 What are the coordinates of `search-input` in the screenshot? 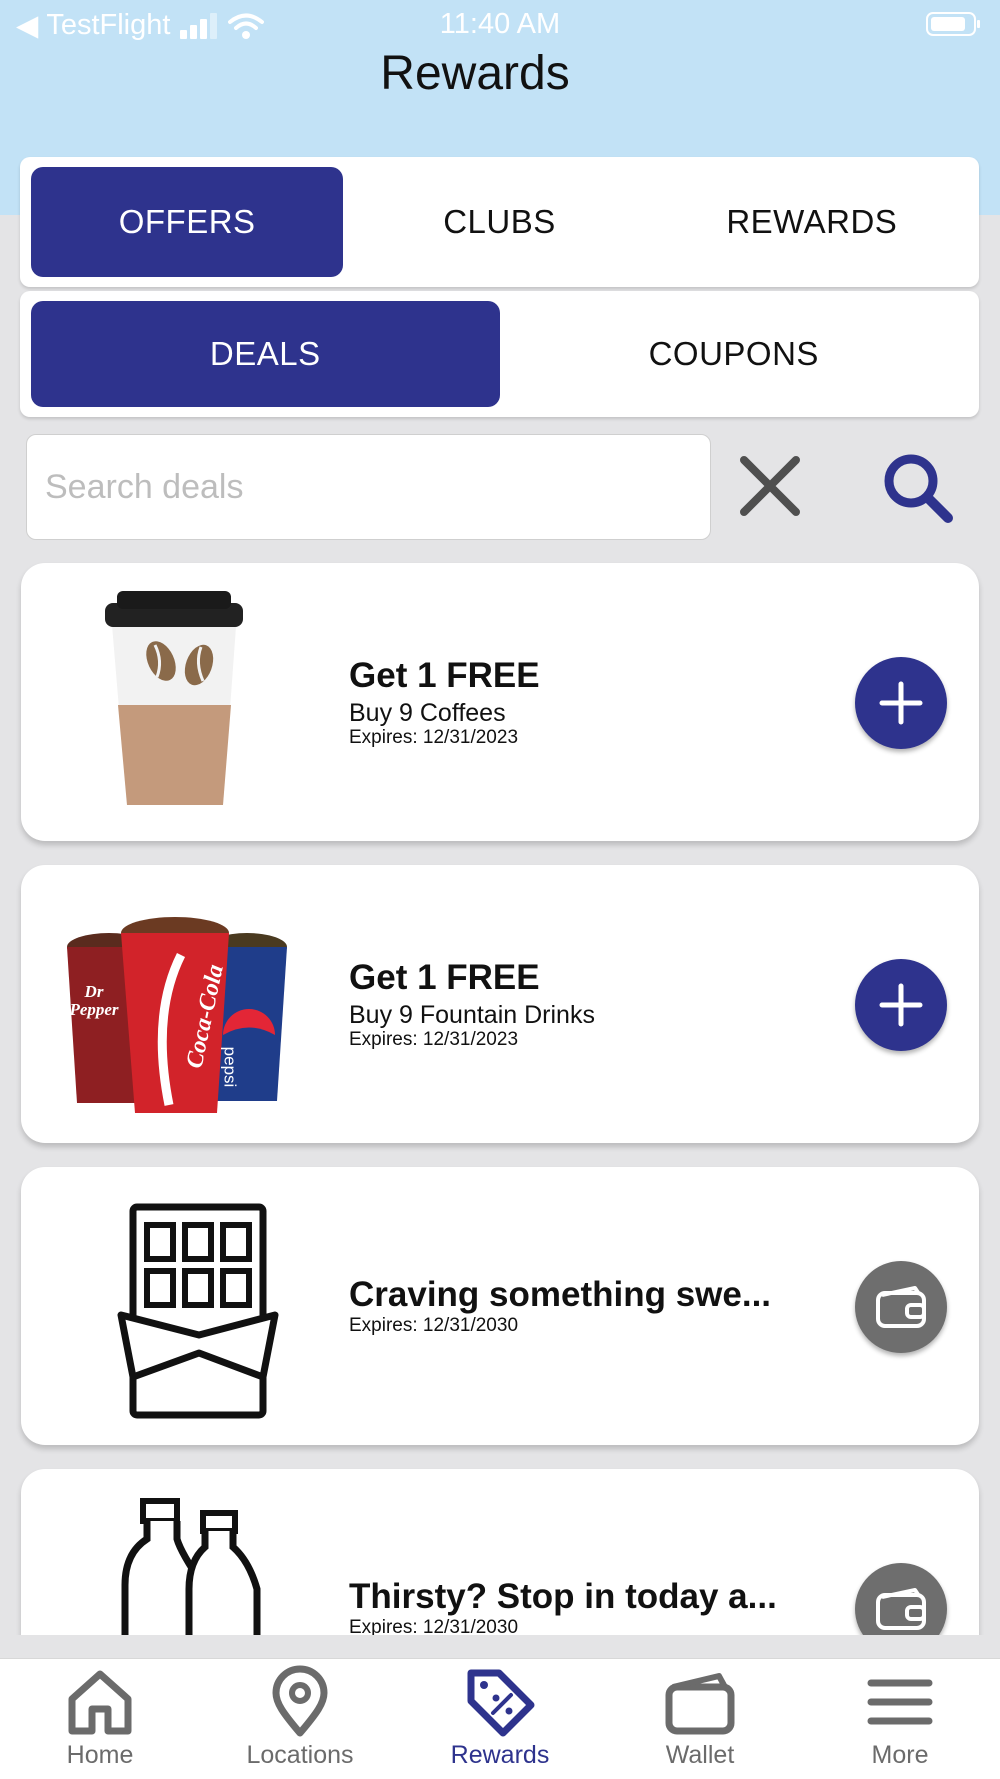 It's located at (368, 487).